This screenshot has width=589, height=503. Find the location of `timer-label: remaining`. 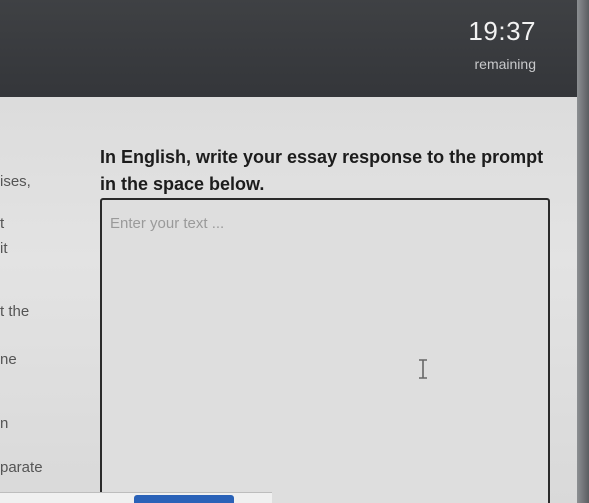

timer-label: remaining is located at coordinates (505, 64).